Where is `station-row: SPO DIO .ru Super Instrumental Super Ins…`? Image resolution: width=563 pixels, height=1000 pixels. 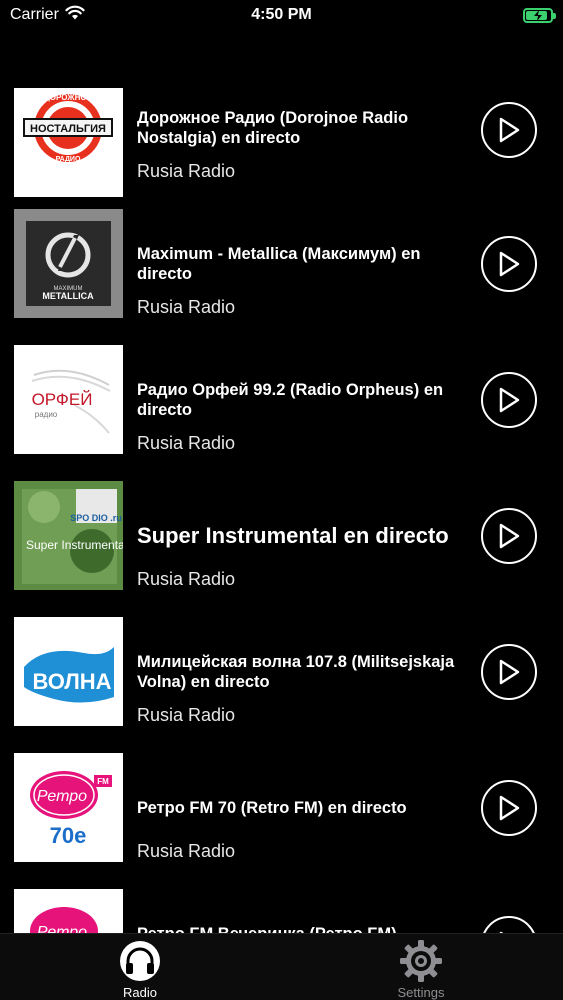 station-row: SPO DIO .ru Super Instrumental Super Ins… is located at coordinates (281, 549).